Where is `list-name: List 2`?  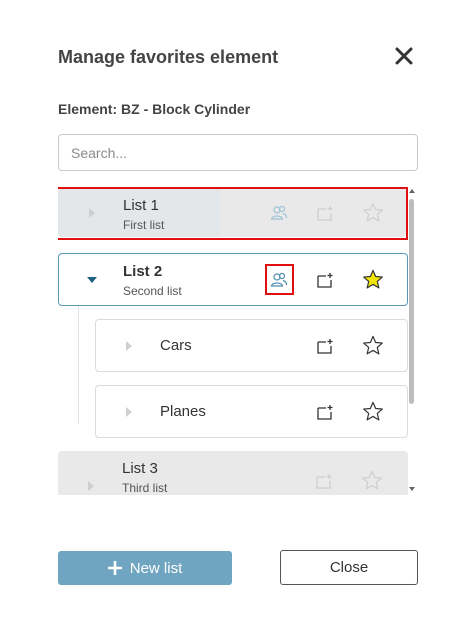 list-name: List 2 is located at coordinates (143, 271).